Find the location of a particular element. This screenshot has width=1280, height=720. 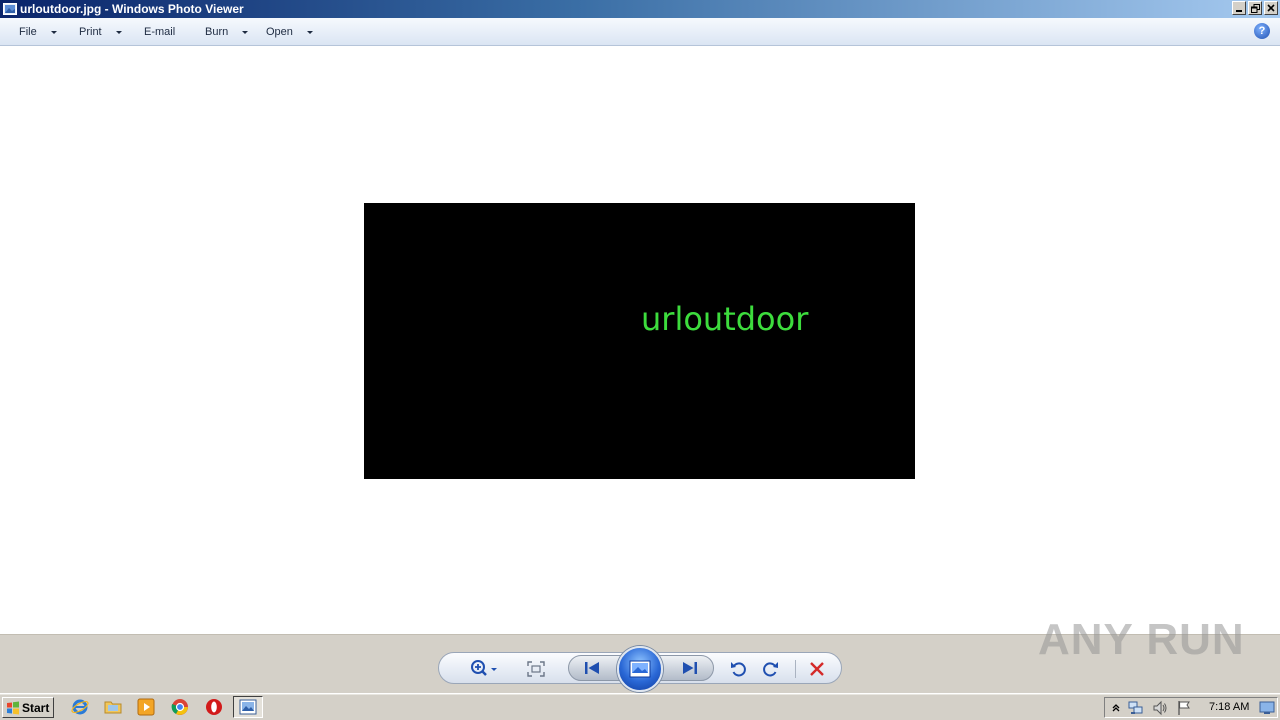

menu-open: Open is located at coordinates (289, 32).